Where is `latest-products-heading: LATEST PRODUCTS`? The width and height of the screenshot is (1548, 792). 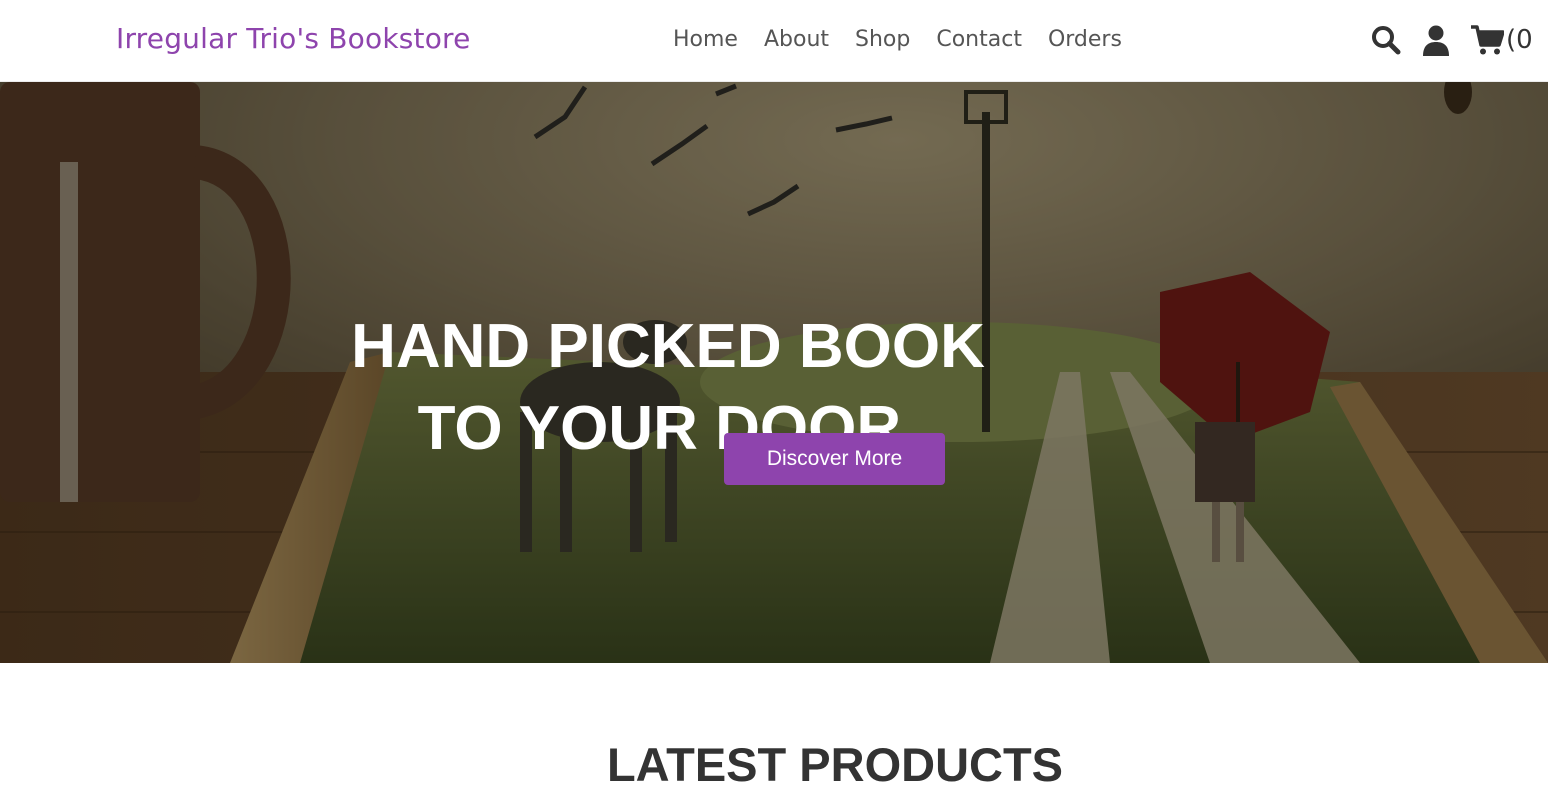
latest-products-heading: LATEST PRODUCTS is located at coordinates (835, 764).